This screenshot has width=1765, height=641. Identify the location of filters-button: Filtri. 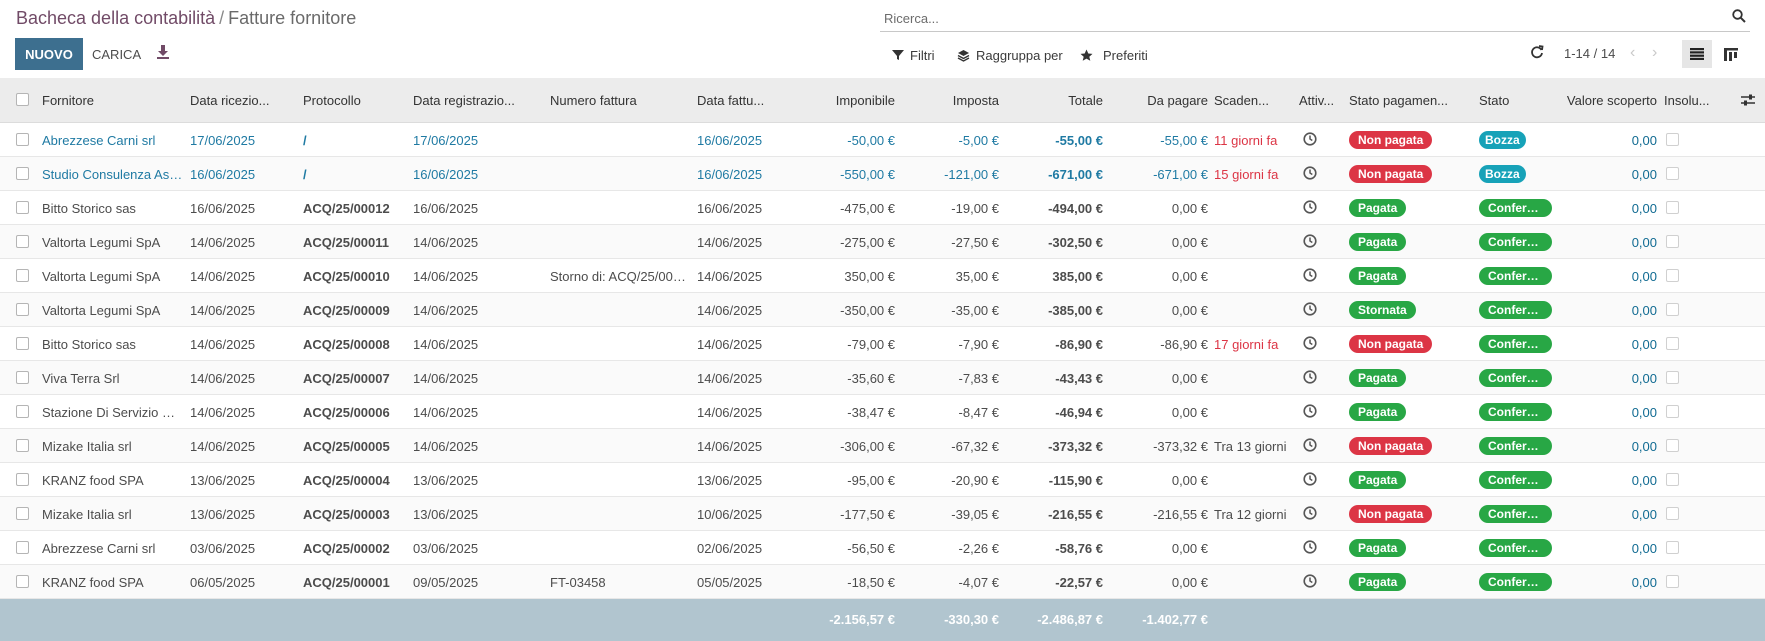
(913, 55).